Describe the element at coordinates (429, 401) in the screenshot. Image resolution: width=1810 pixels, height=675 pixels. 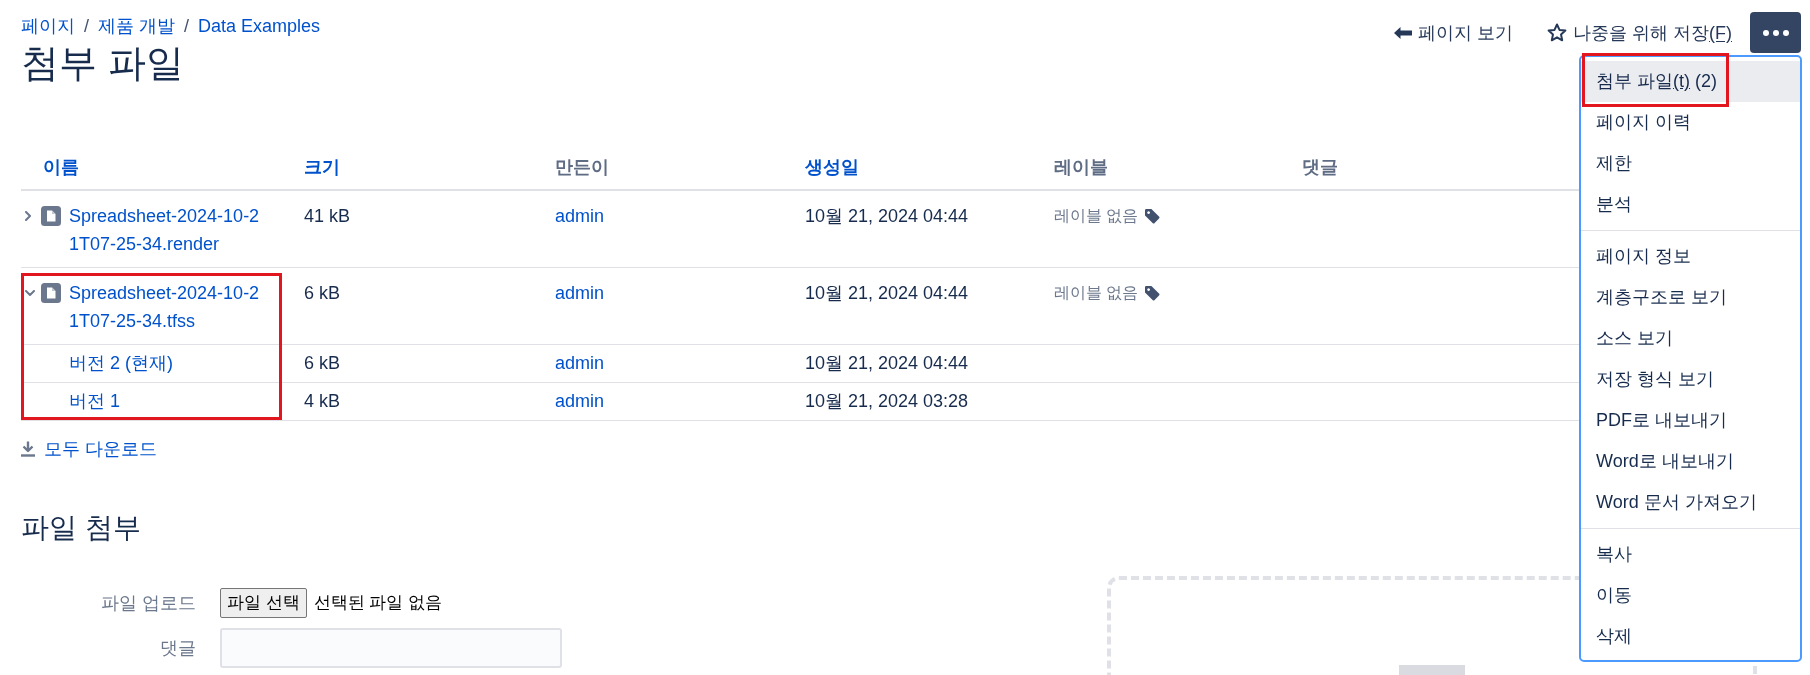
I see `table-cell: 4 kB` at that location.